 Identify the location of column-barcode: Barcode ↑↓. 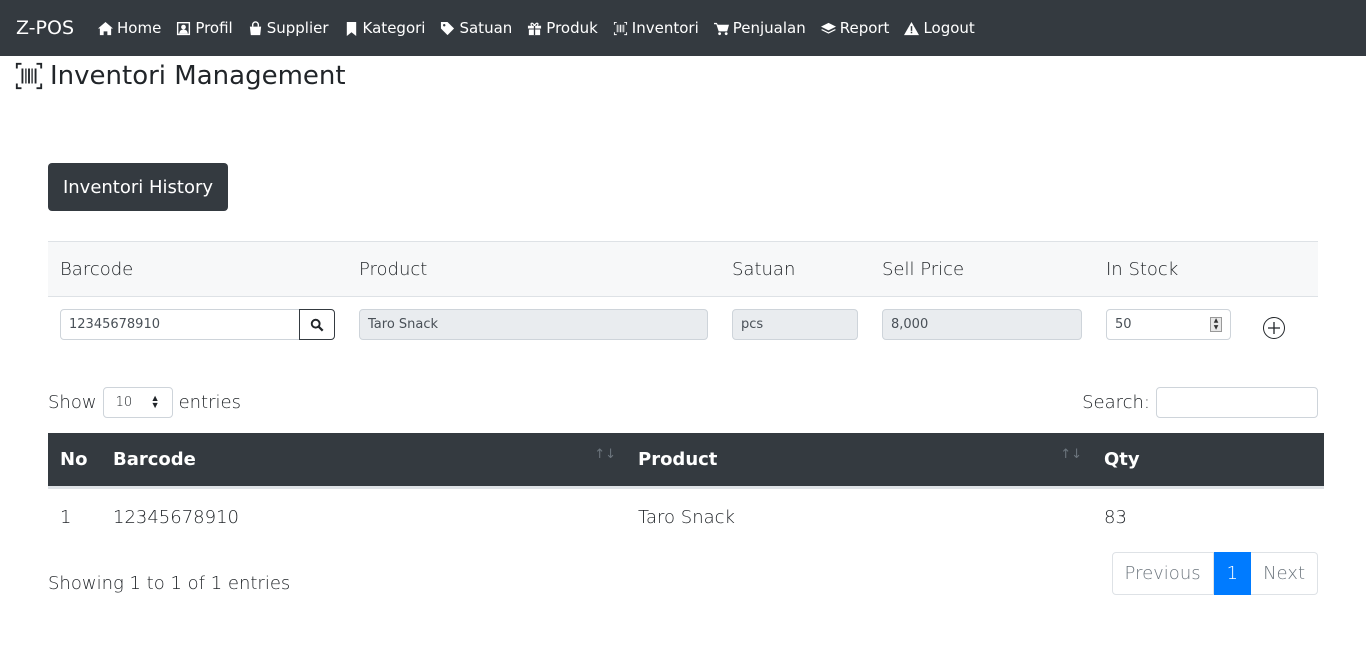
(363, 461).